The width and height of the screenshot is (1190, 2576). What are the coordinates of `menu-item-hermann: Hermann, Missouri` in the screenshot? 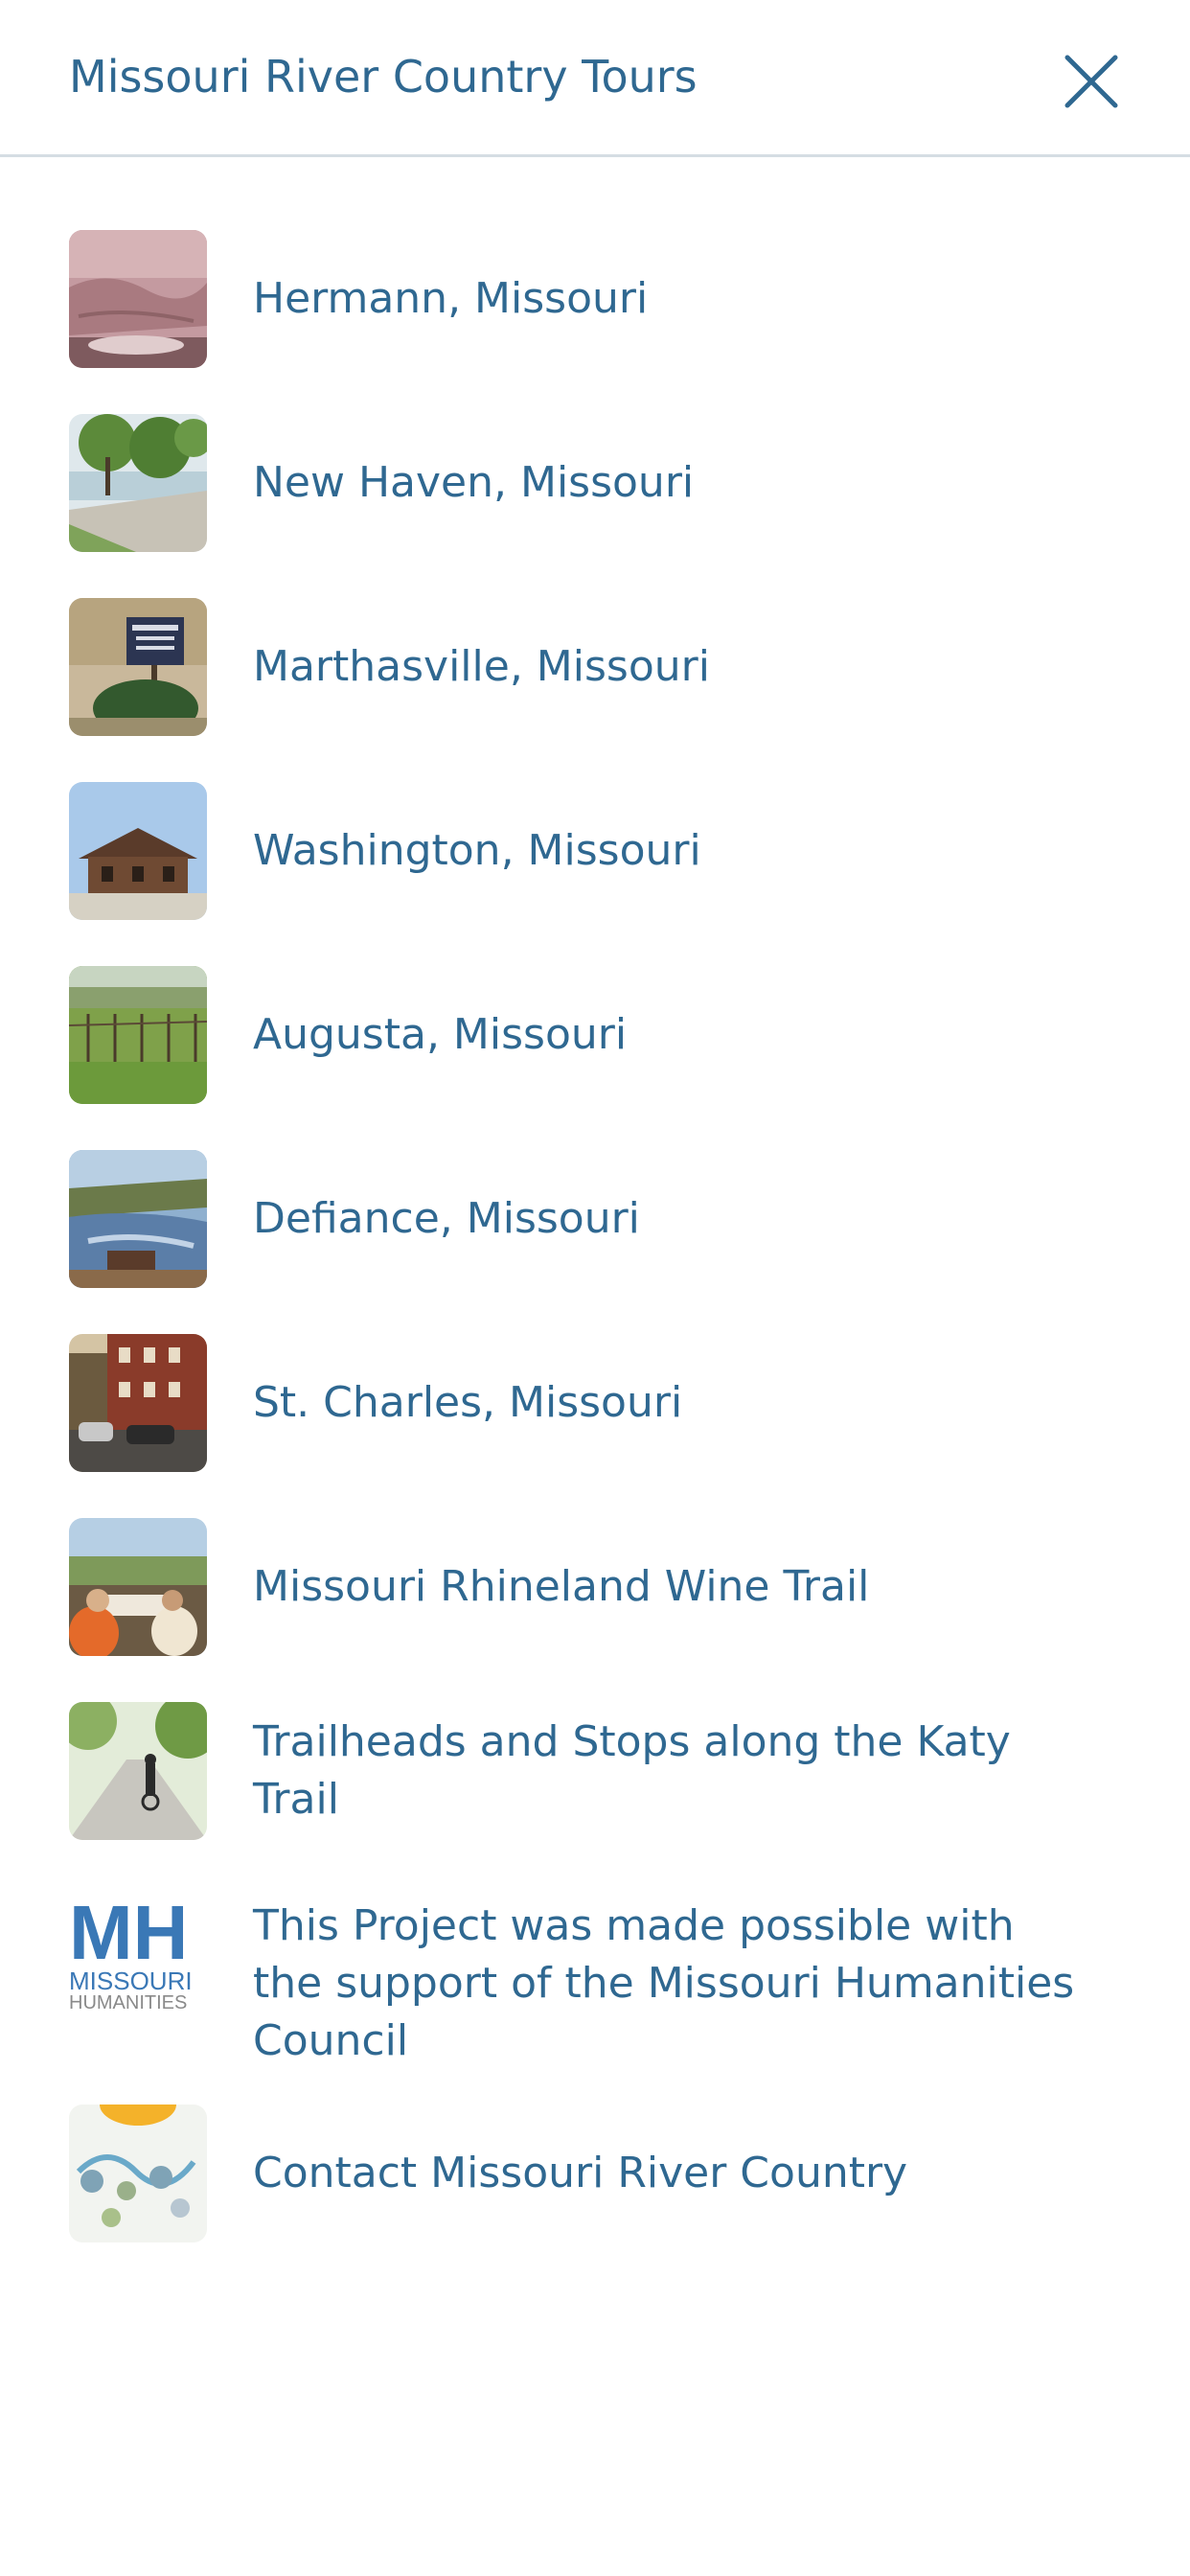 It's located at (595, 299).